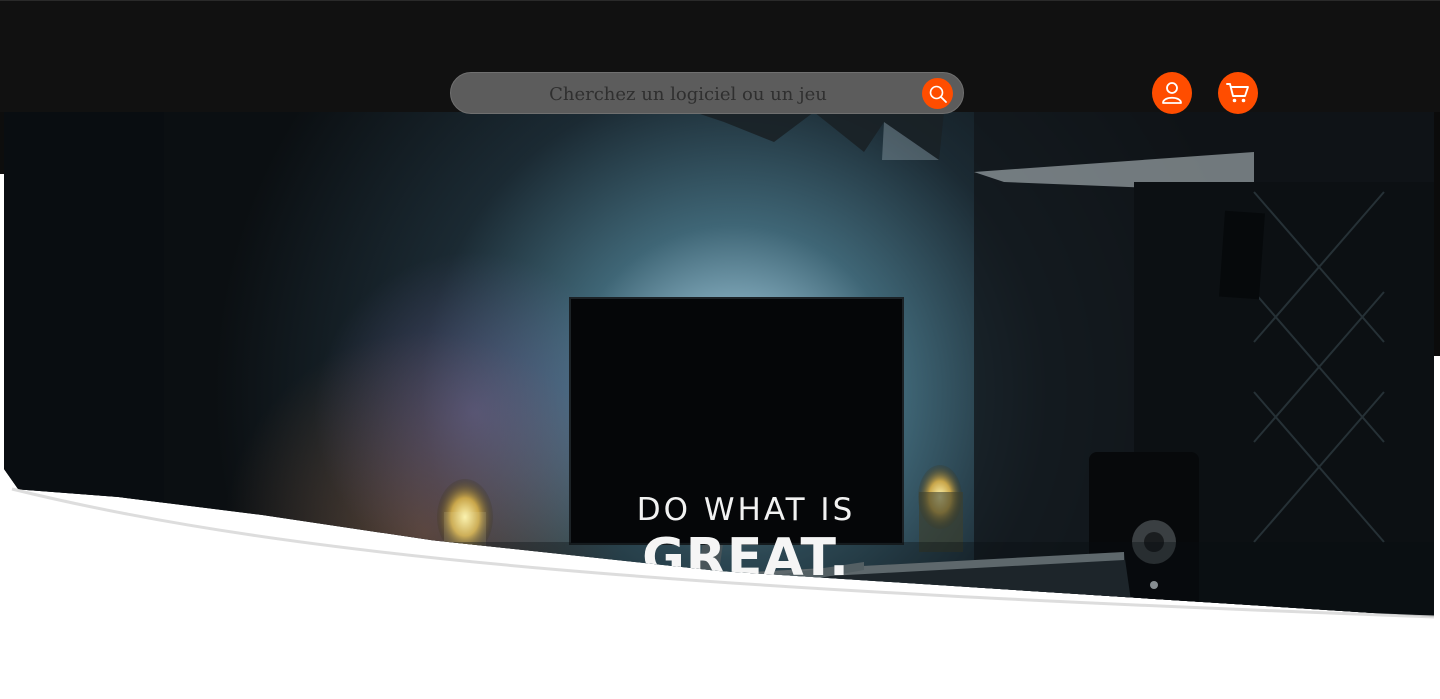 Image resolution: width=1440 pixels, height=699 pixels. I want to click on search-button, so click(937, 93).